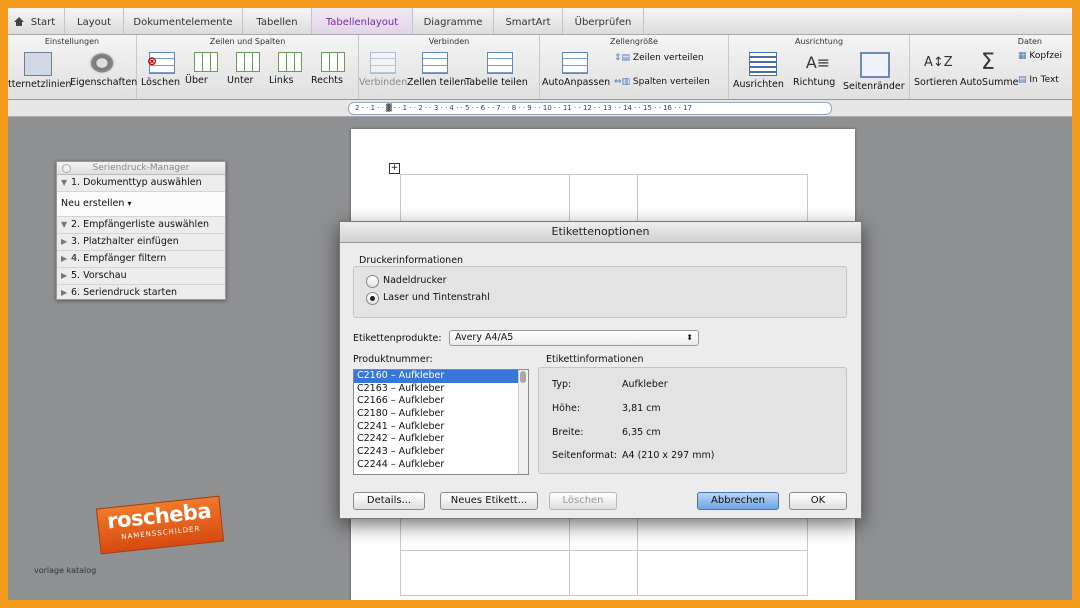  I want to click on split-cells-button: Zellen teilen, so click(436, 73).